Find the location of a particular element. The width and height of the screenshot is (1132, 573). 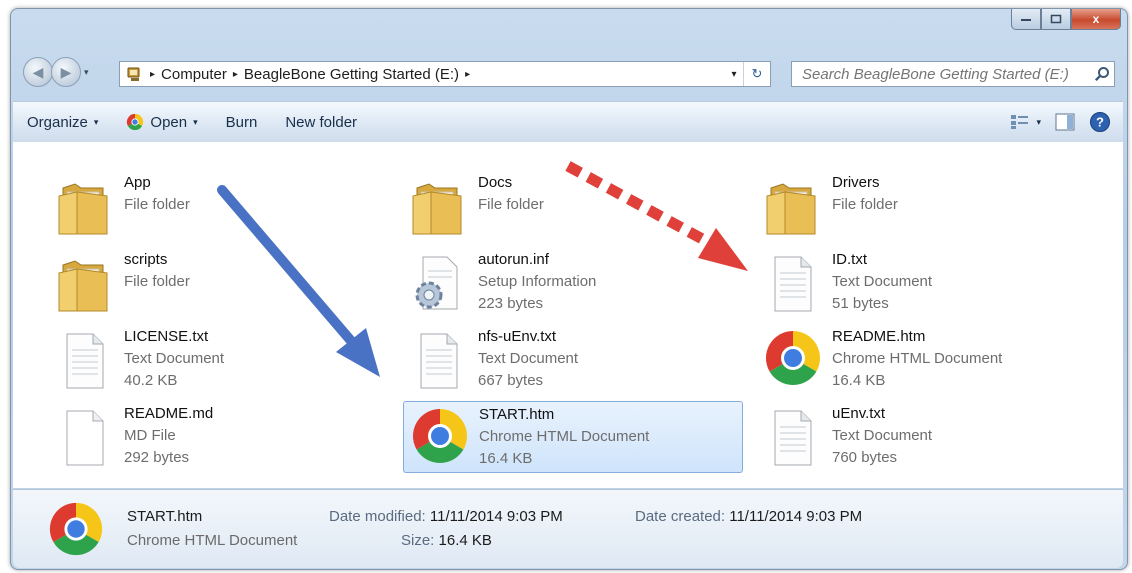

back-arrow-icon: ◀ is located at coordinates (38, 71).